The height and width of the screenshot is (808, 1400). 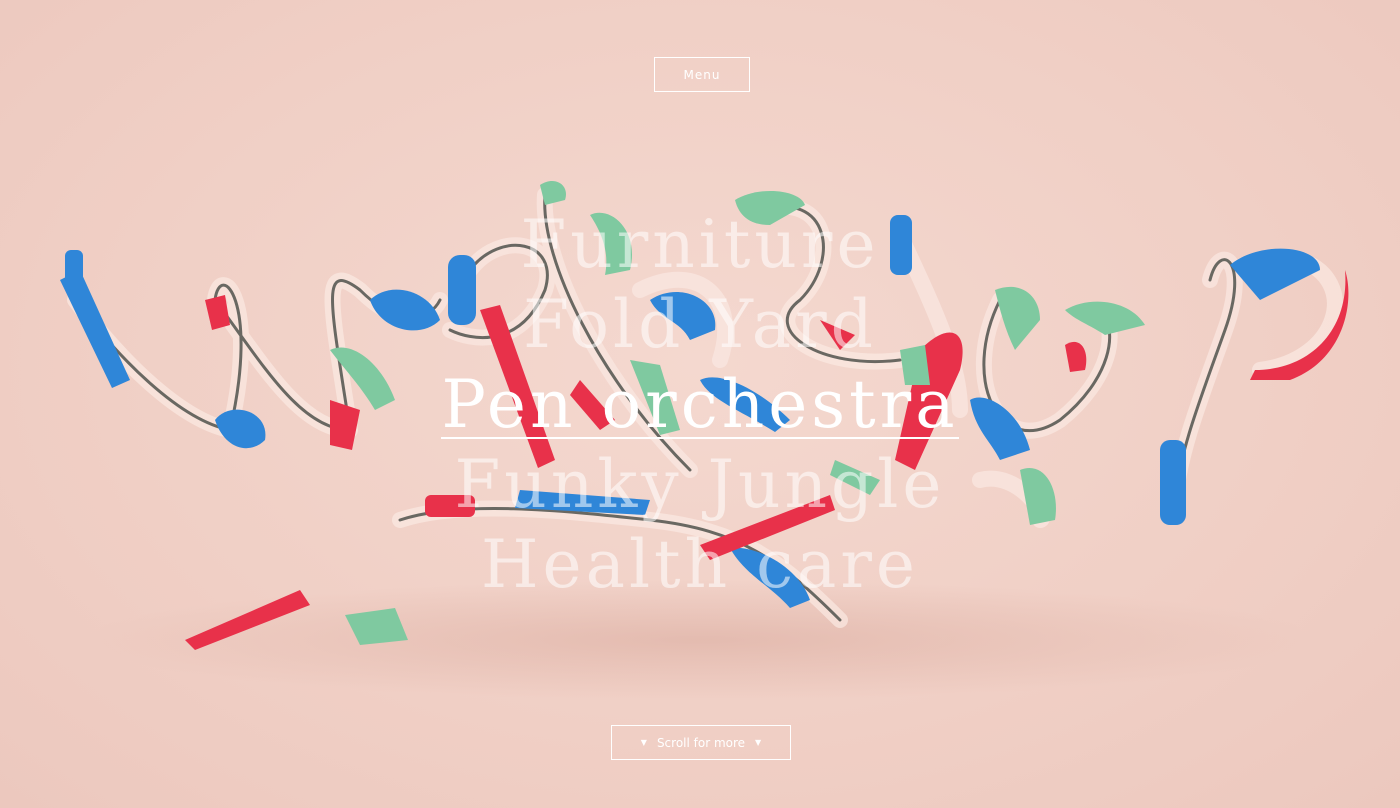 I want to click on project-label: Funky Jungle, so click(x=700, y=484).